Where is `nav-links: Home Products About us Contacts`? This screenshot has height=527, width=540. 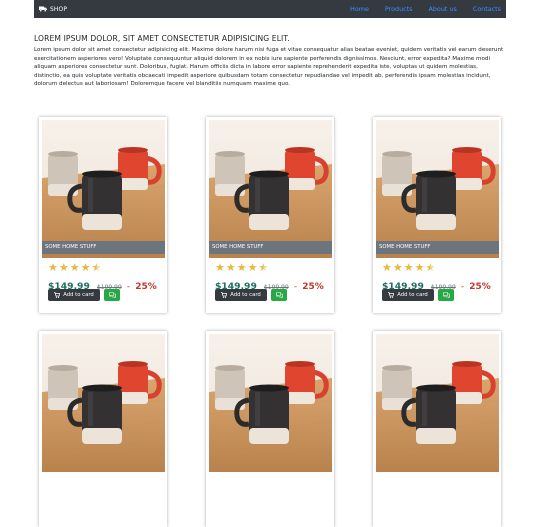 nav-links: Home Products About us Contacts is located at coordinates (425, 9).